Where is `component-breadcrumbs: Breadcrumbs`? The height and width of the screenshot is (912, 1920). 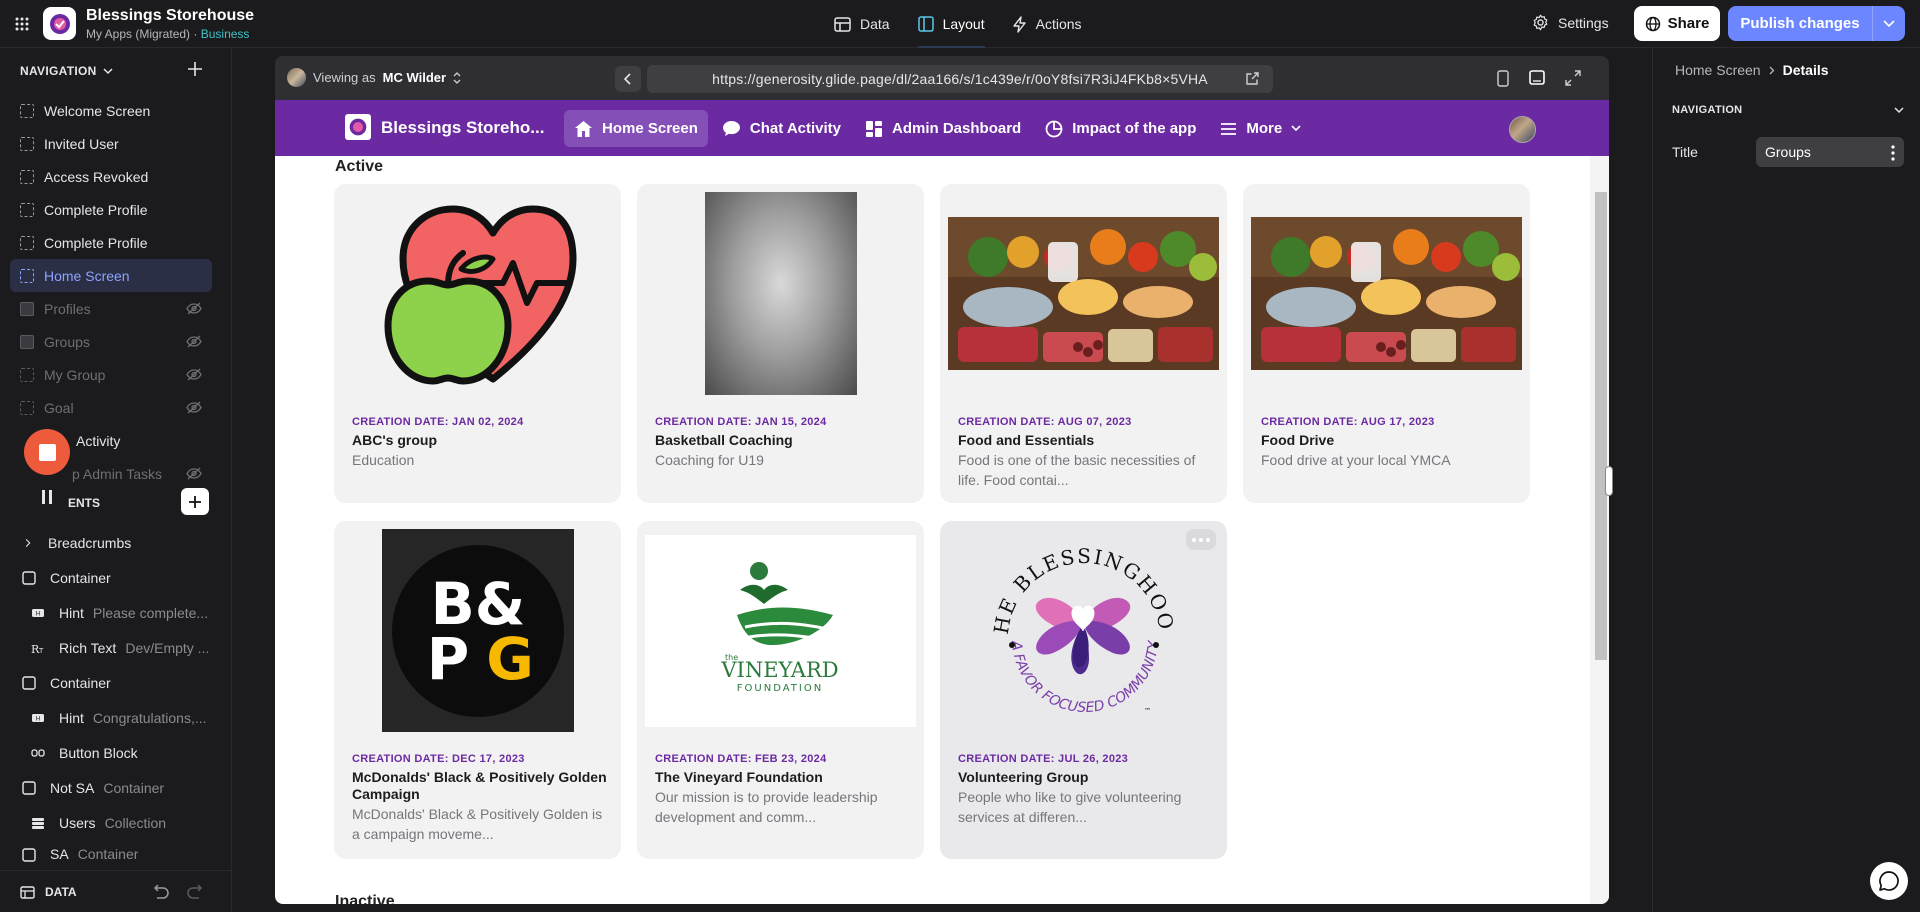
component-breadcrumbs: Breadcrumbs is located at coordinates (111, 542).